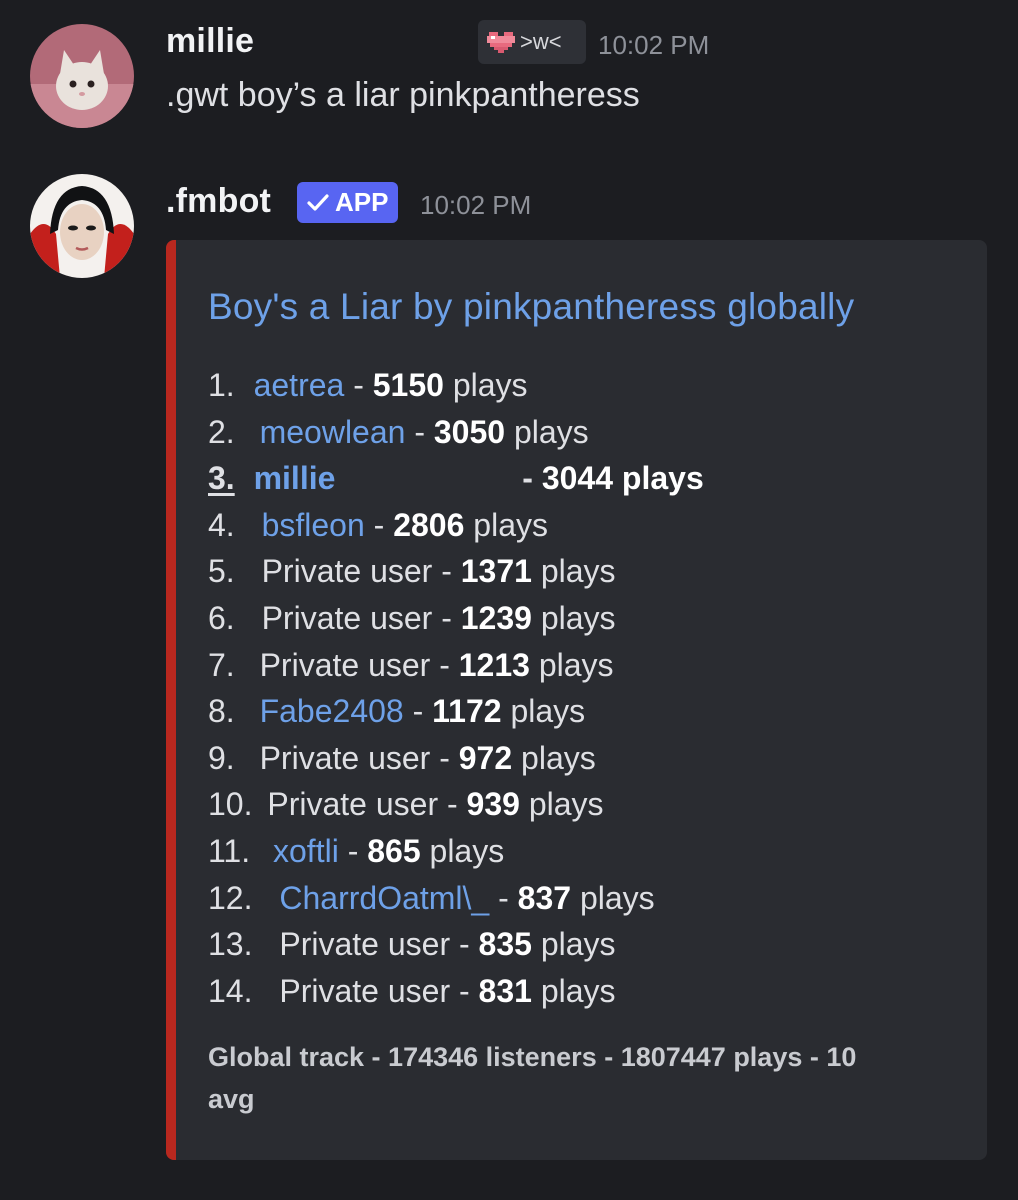  I want to click on rank-number: 1., so click(221, 385).